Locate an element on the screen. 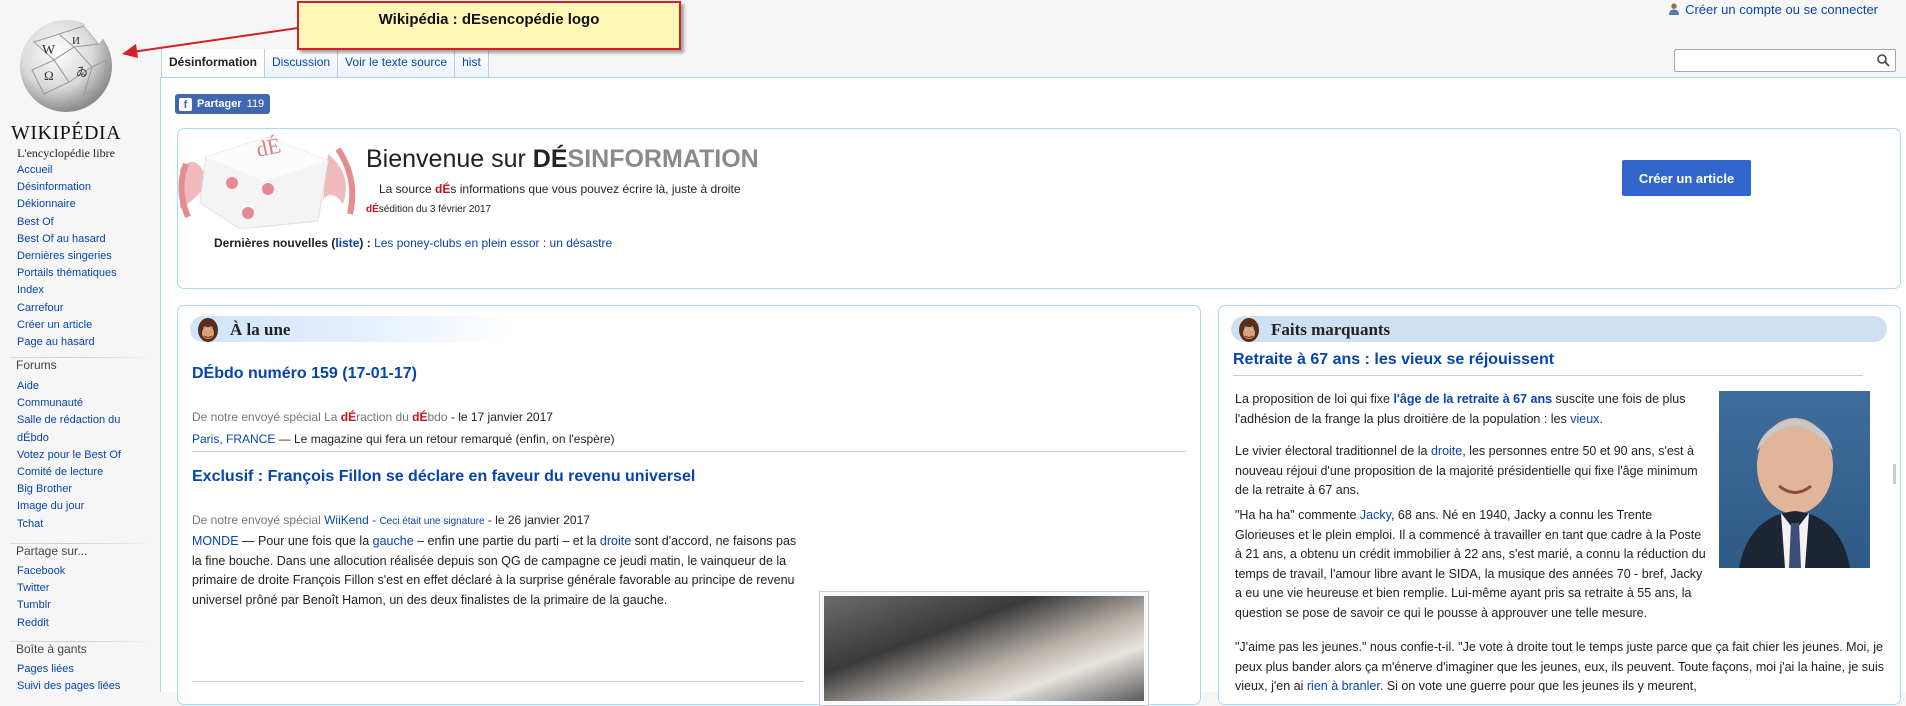 Image resolution: width=1906 pixels, height=706 pixels. logo-tagline: L'encyclopédie libre is located at coordinates (66, 153).